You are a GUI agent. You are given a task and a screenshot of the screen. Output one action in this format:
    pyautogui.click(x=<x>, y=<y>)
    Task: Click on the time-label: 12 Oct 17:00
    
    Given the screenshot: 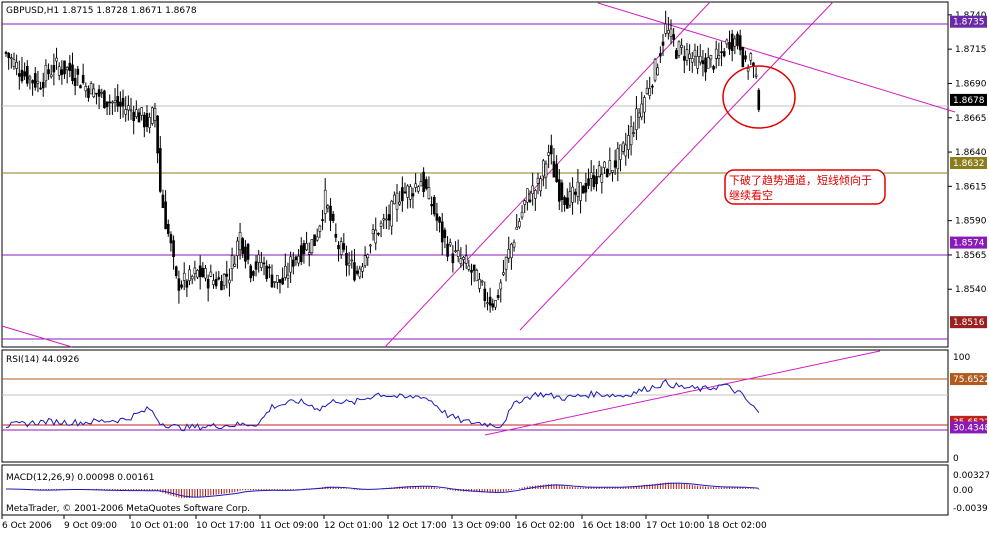 What is the action you would take?
    pyautogui.click(x=417, y=526)
    